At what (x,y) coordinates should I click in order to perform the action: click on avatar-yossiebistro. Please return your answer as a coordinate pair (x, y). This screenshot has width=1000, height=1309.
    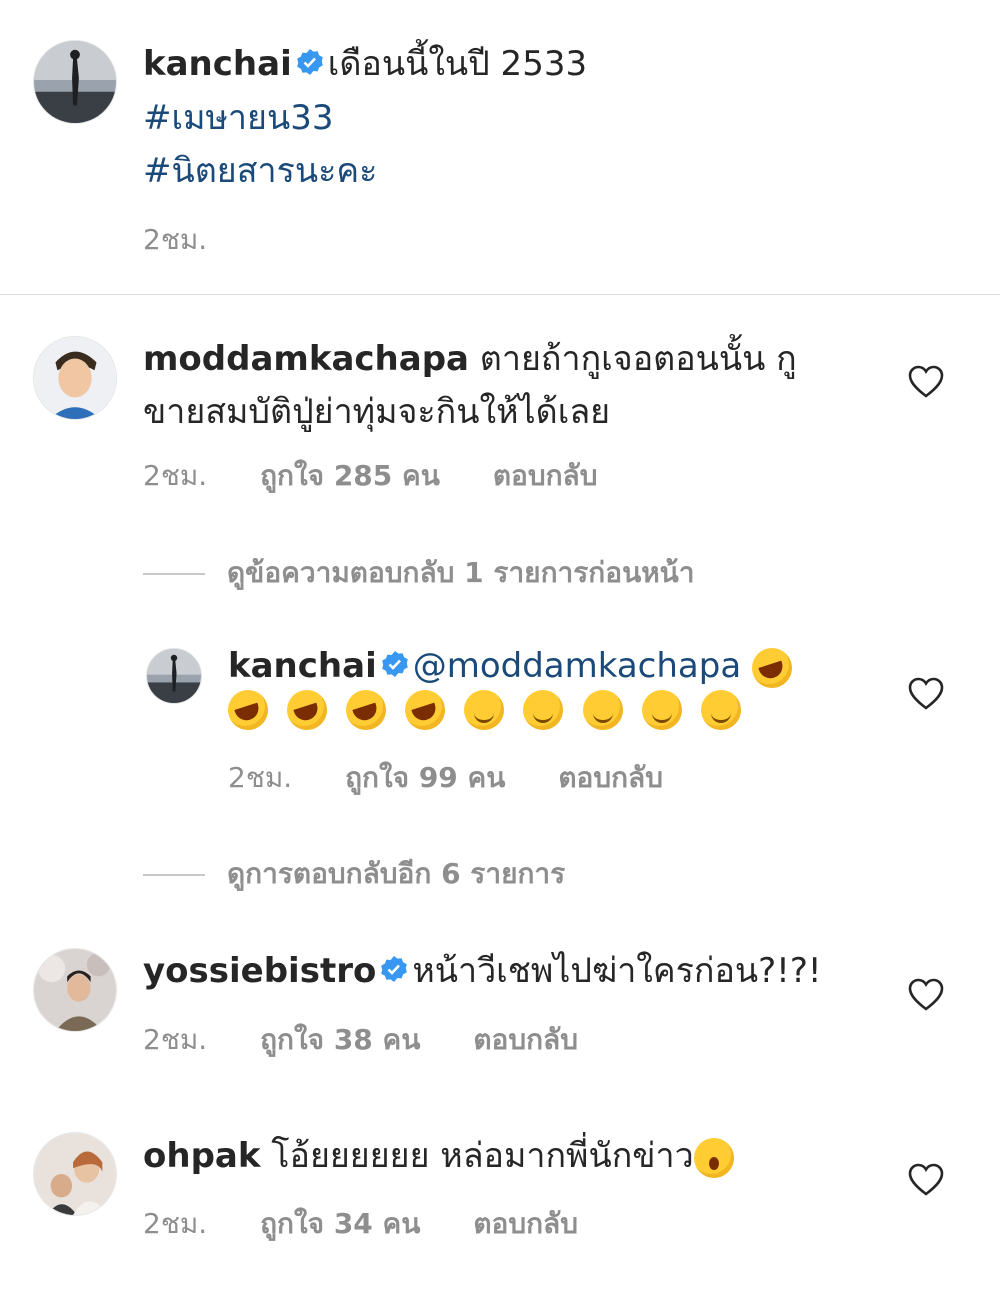
    Looking at the image, I should click on (75, 990).